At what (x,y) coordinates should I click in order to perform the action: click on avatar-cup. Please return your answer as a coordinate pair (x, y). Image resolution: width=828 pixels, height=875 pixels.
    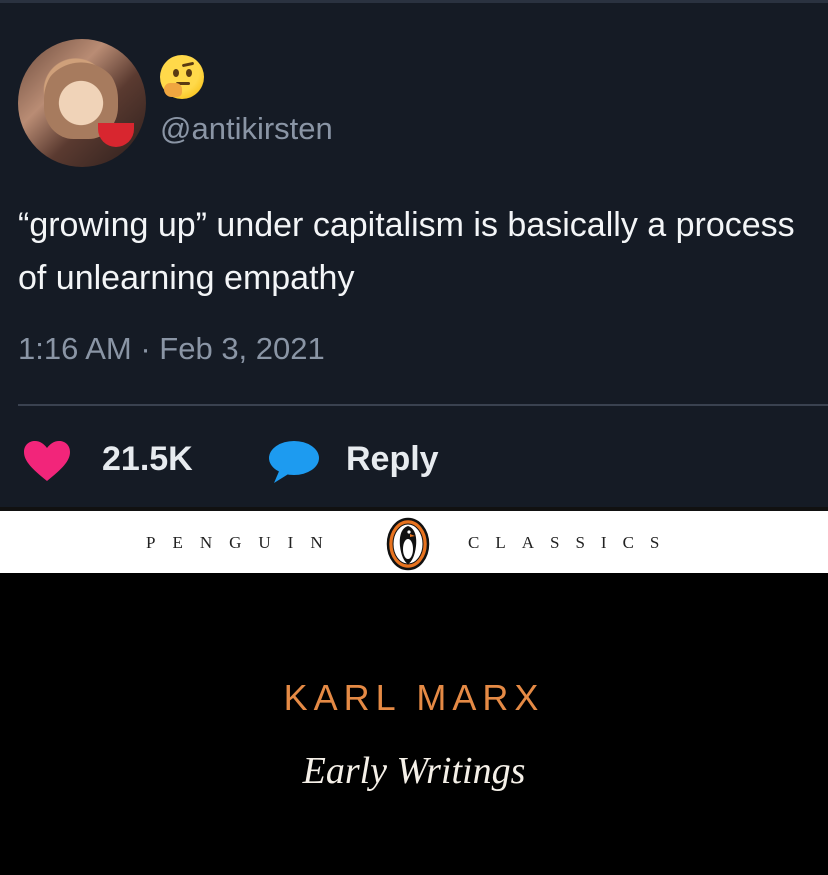
    Looking at the image, I should click on (116, 135).